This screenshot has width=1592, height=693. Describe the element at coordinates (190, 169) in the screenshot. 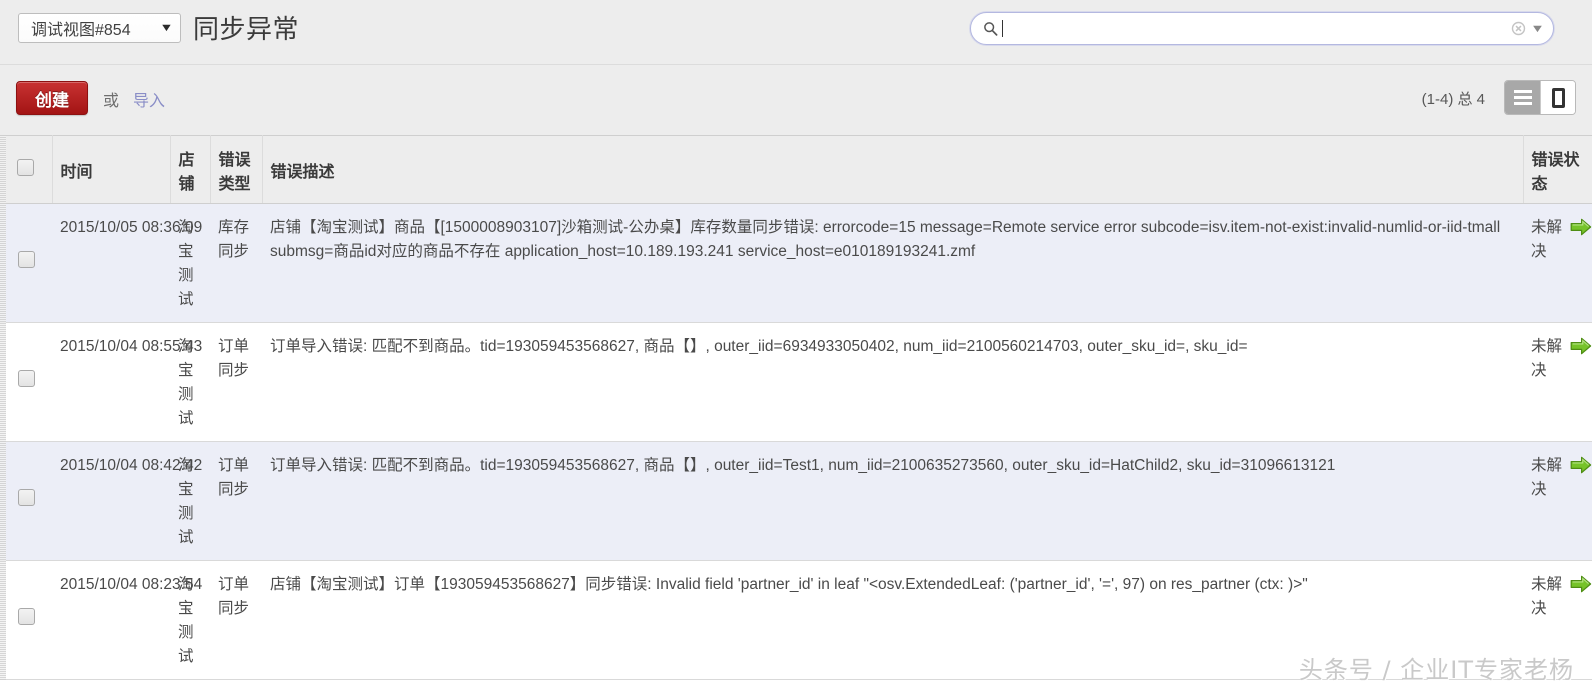

I see `column-header-shop: 店铺` at that location.